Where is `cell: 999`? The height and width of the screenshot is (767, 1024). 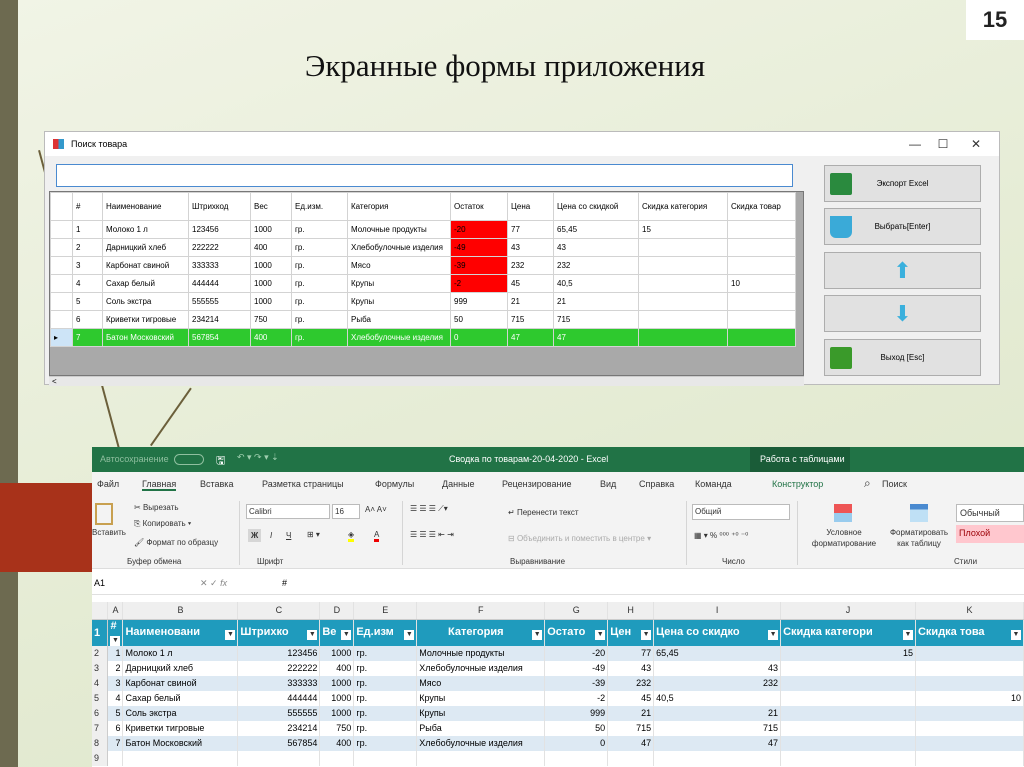
cell: 999 is located at coordinates (576, 713).